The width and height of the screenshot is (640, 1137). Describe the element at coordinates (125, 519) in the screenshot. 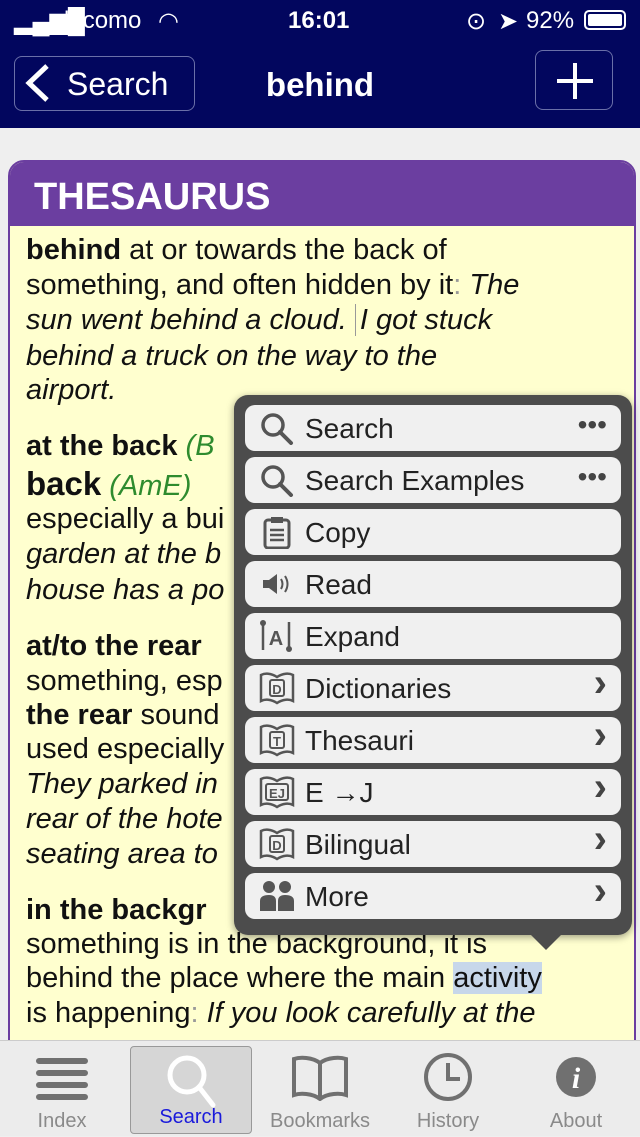

I see `definition: especially a bui` at that location.